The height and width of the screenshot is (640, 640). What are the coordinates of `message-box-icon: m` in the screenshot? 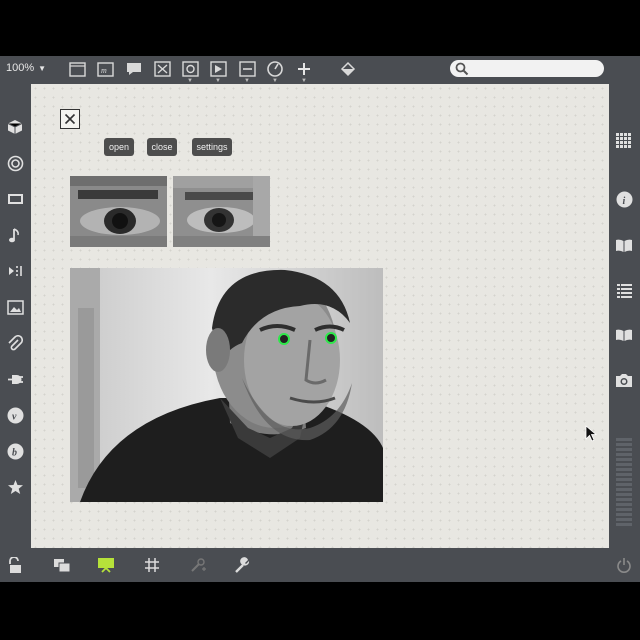 It's located at (105, 69).